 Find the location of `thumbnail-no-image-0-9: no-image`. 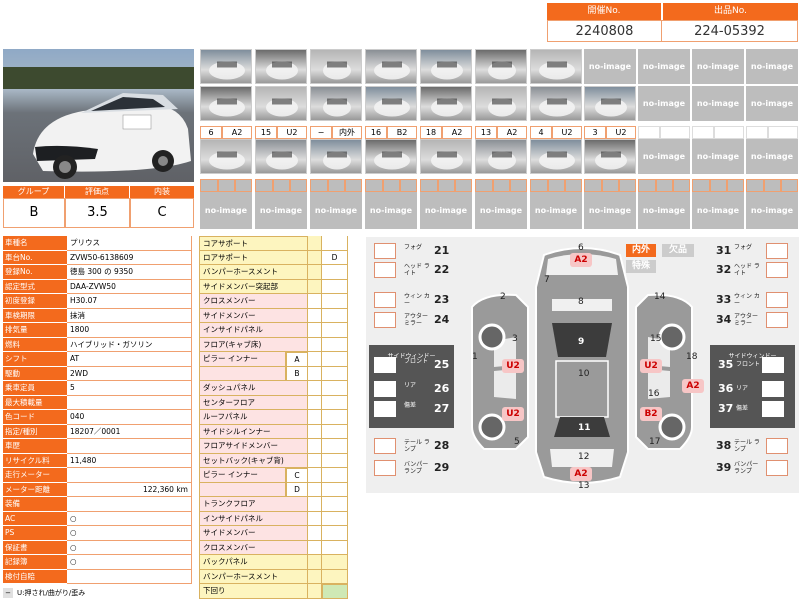

thumbnail-no-image-0-9: no-image is located at coordinates (718, 66).